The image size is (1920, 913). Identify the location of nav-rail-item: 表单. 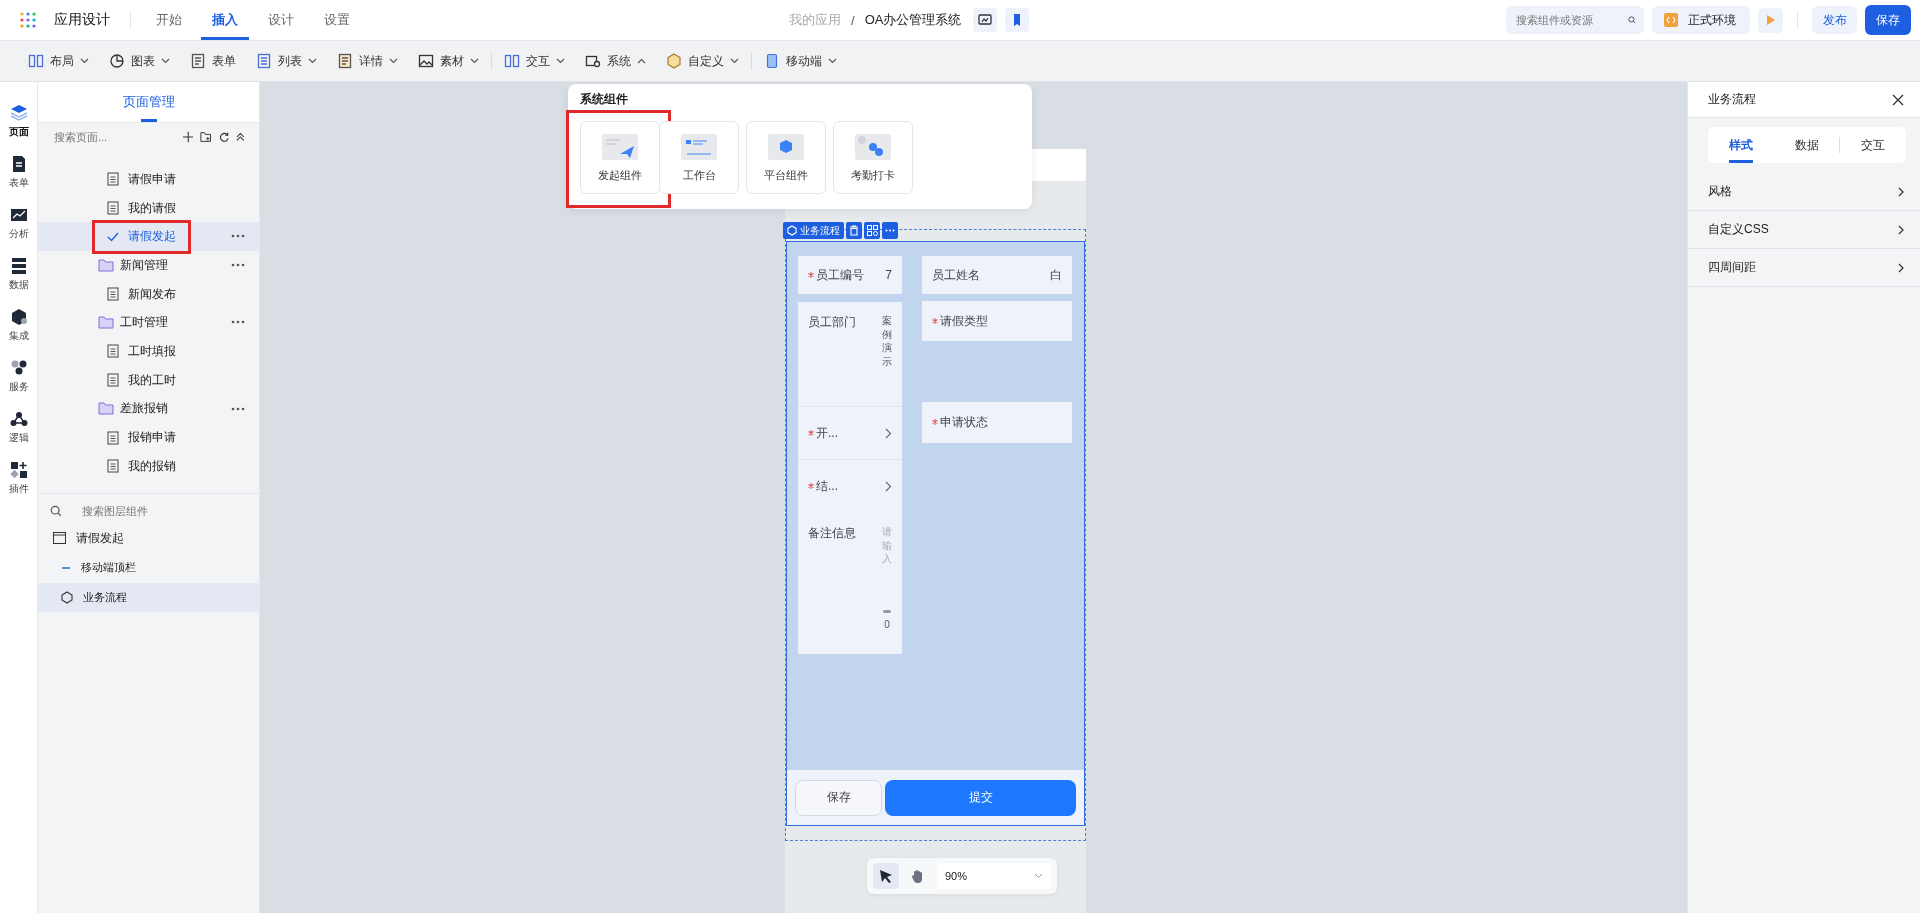
(18, 172).